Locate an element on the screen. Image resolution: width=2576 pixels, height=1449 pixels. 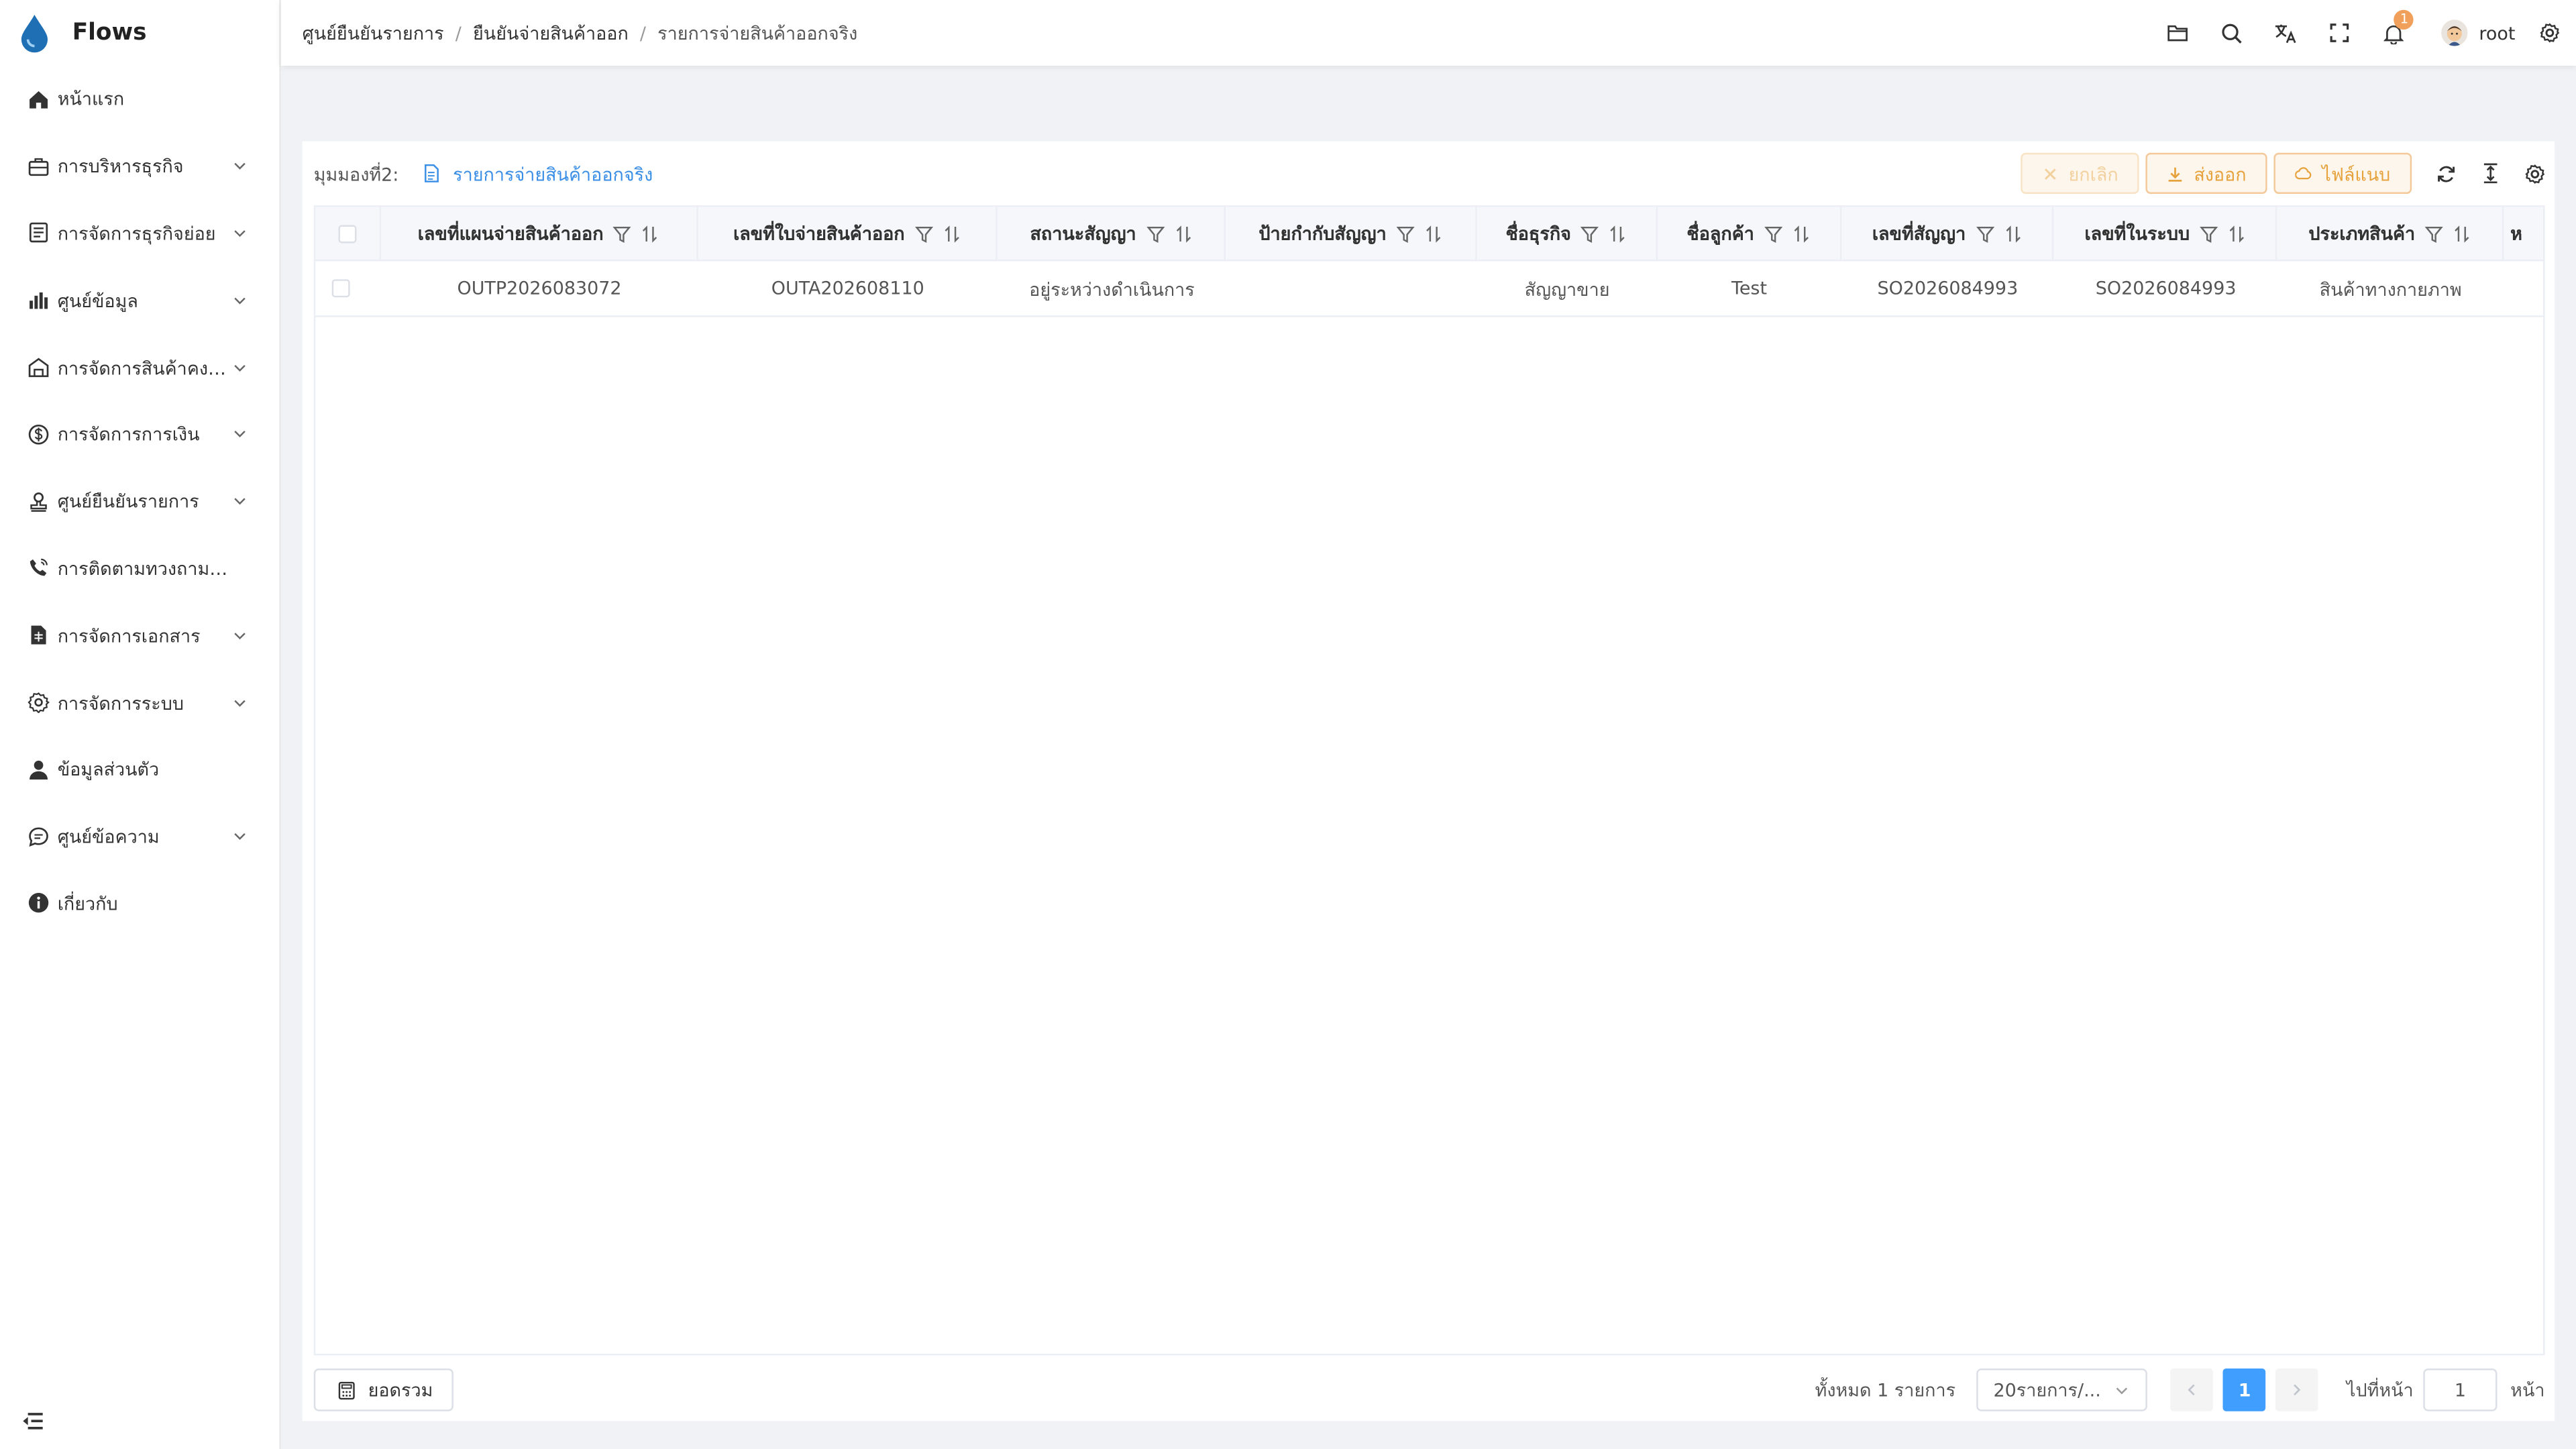
sidebar-item: การจัดการระบบ is located at coordinates (139, 702).